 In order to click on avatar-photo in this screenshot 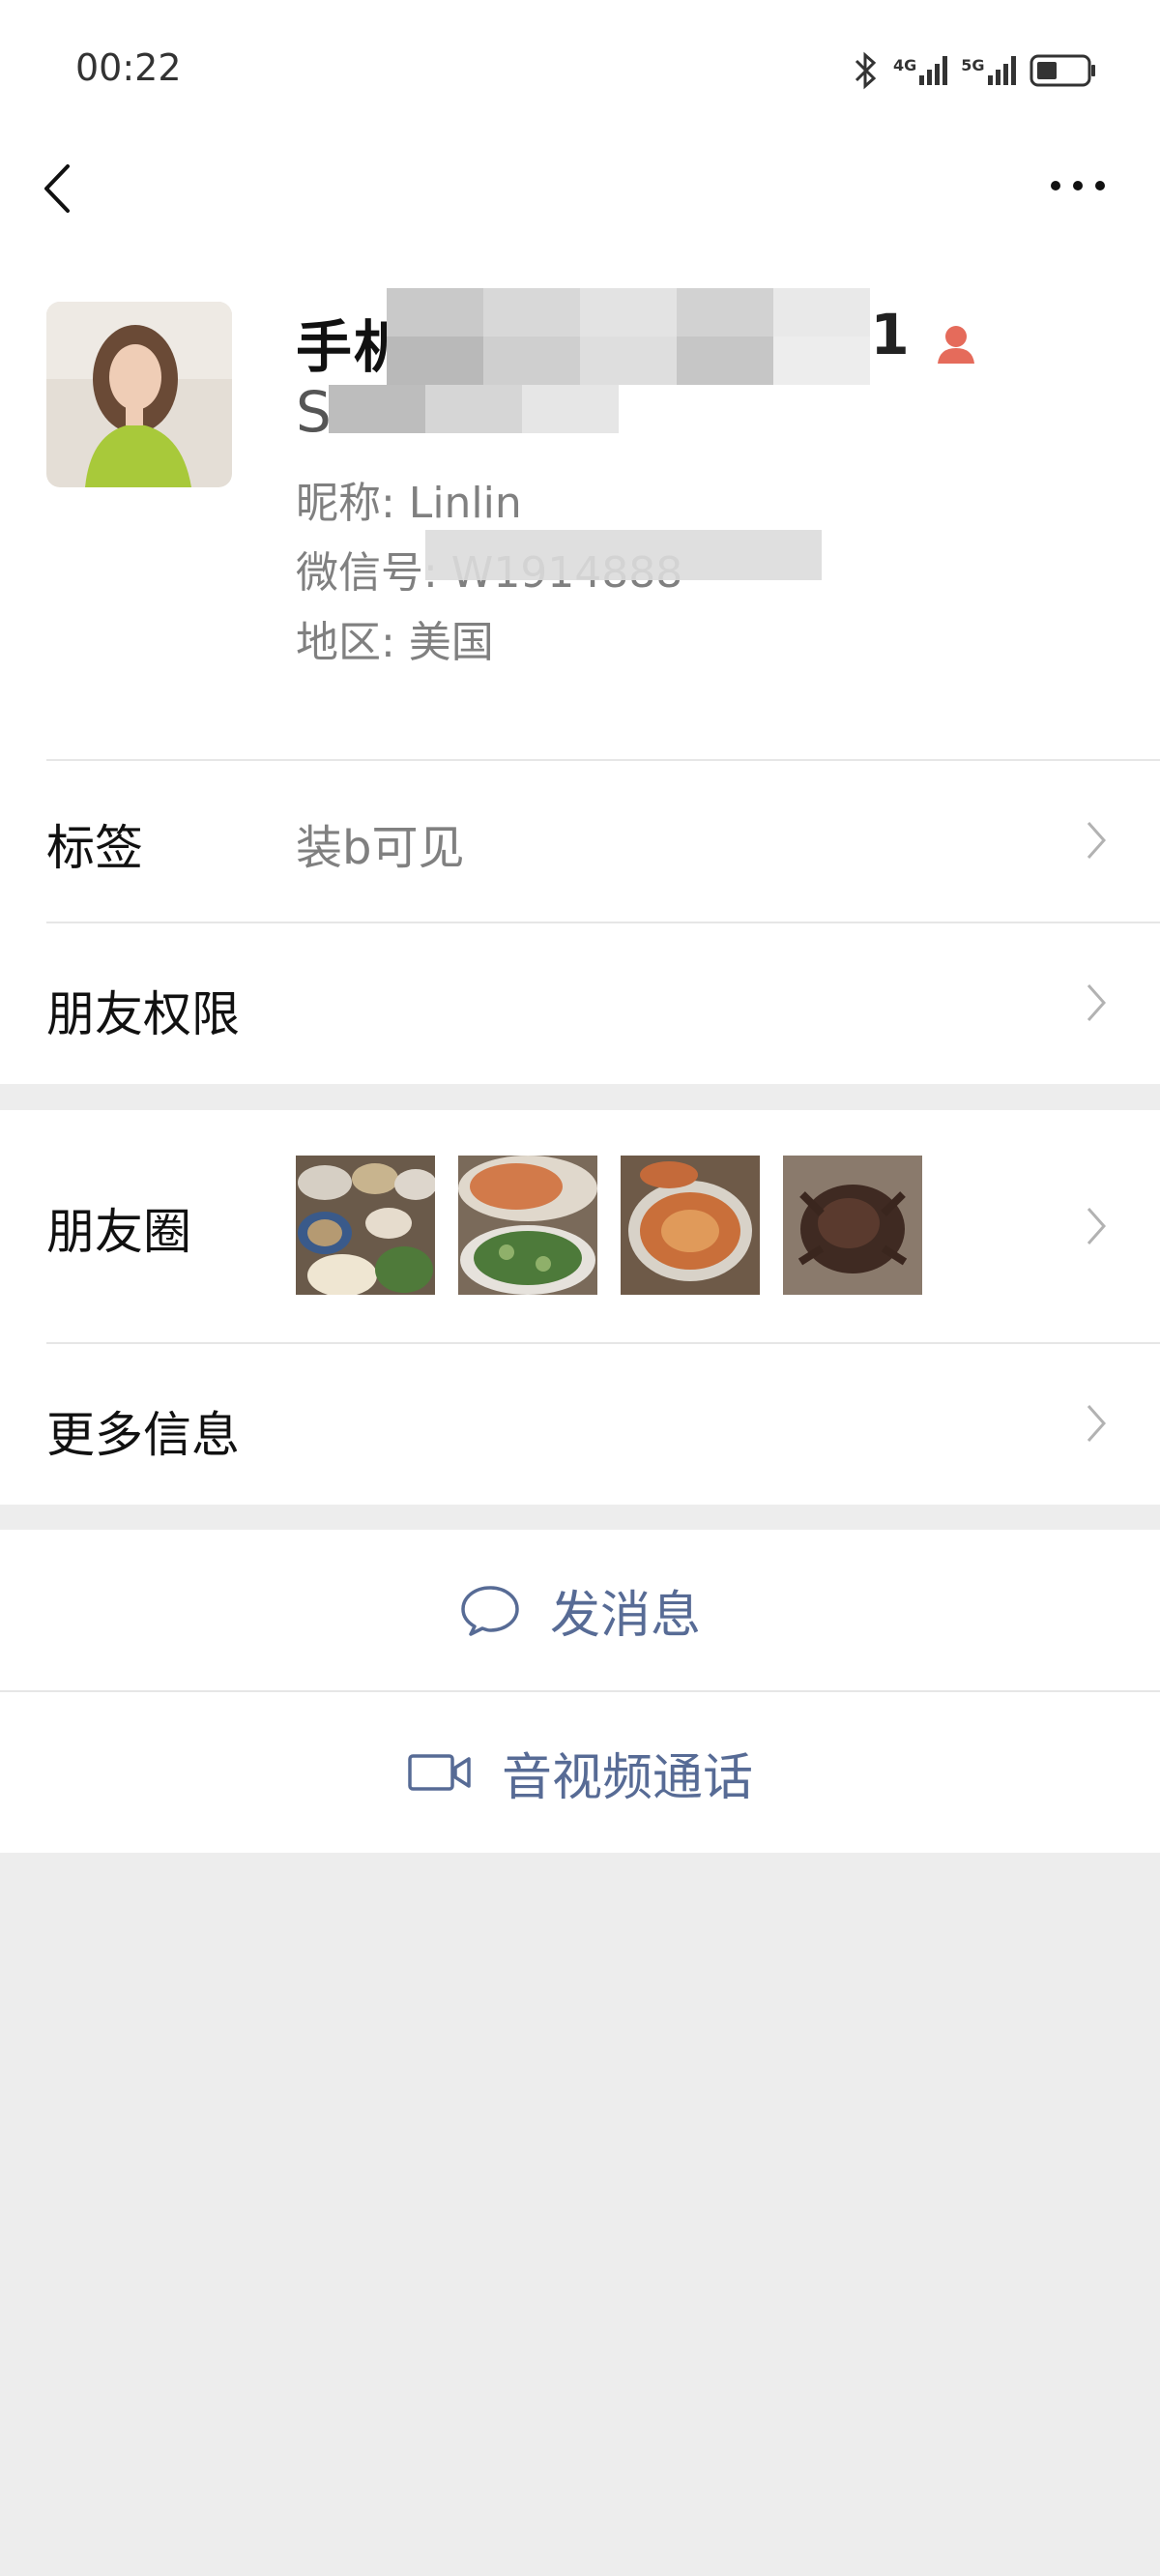, I will do `click(139, 394)`.